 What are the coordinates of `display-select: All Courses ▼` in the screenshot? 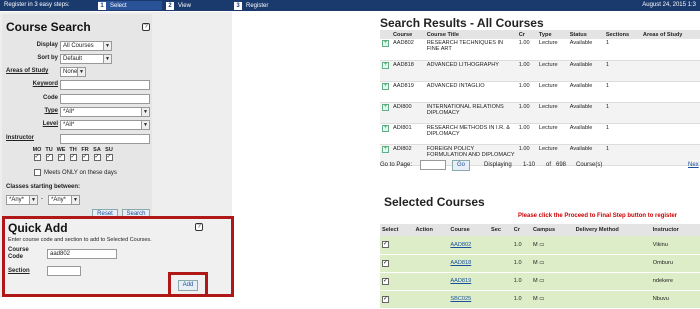 It's located at (86, 46).